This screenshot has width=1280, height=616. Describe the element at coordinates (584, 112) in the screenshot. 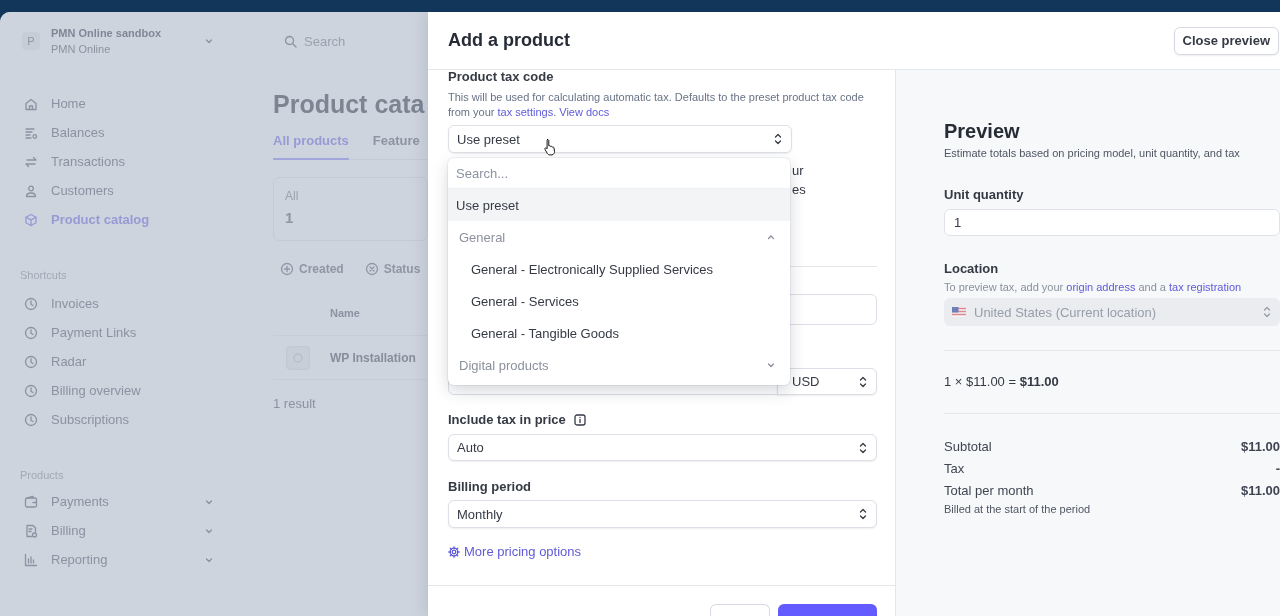

I see `inline-link: View docs` at that location.